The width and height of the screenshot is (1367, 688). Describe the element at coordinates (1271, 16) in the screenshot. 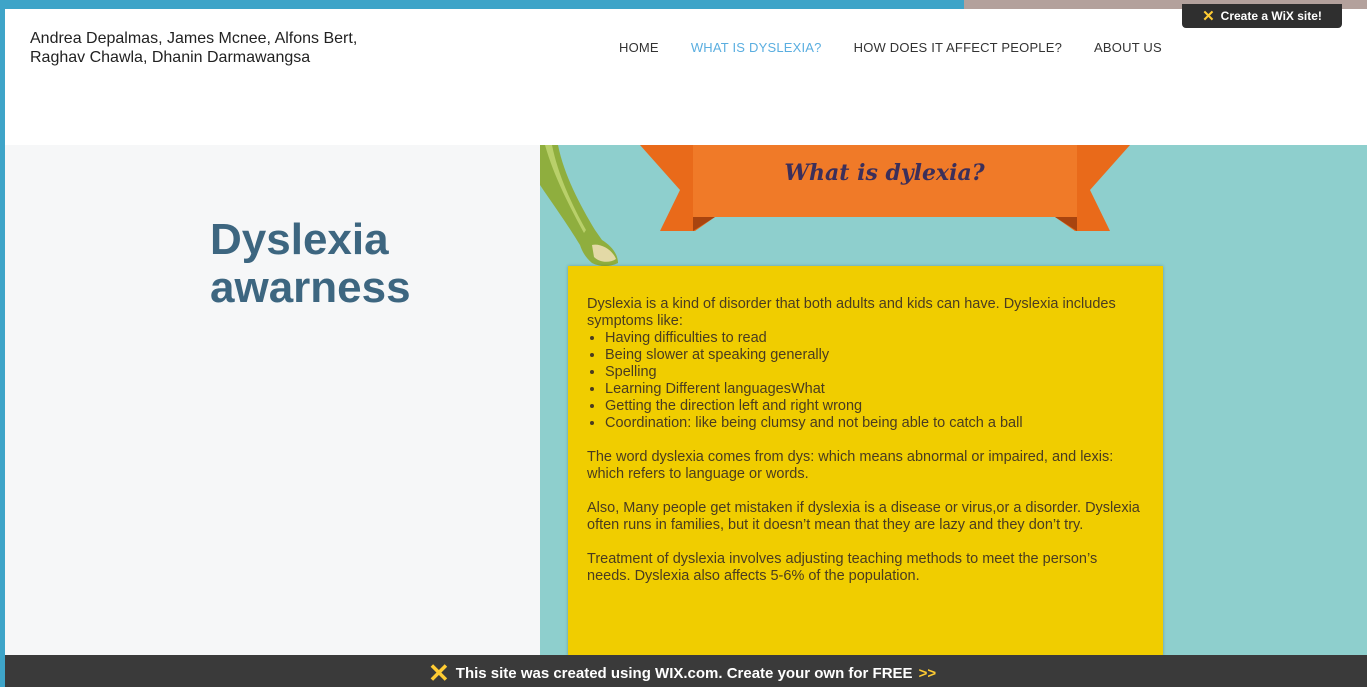

I see `create-wix-site-label: Create a WiX site!` at that location.